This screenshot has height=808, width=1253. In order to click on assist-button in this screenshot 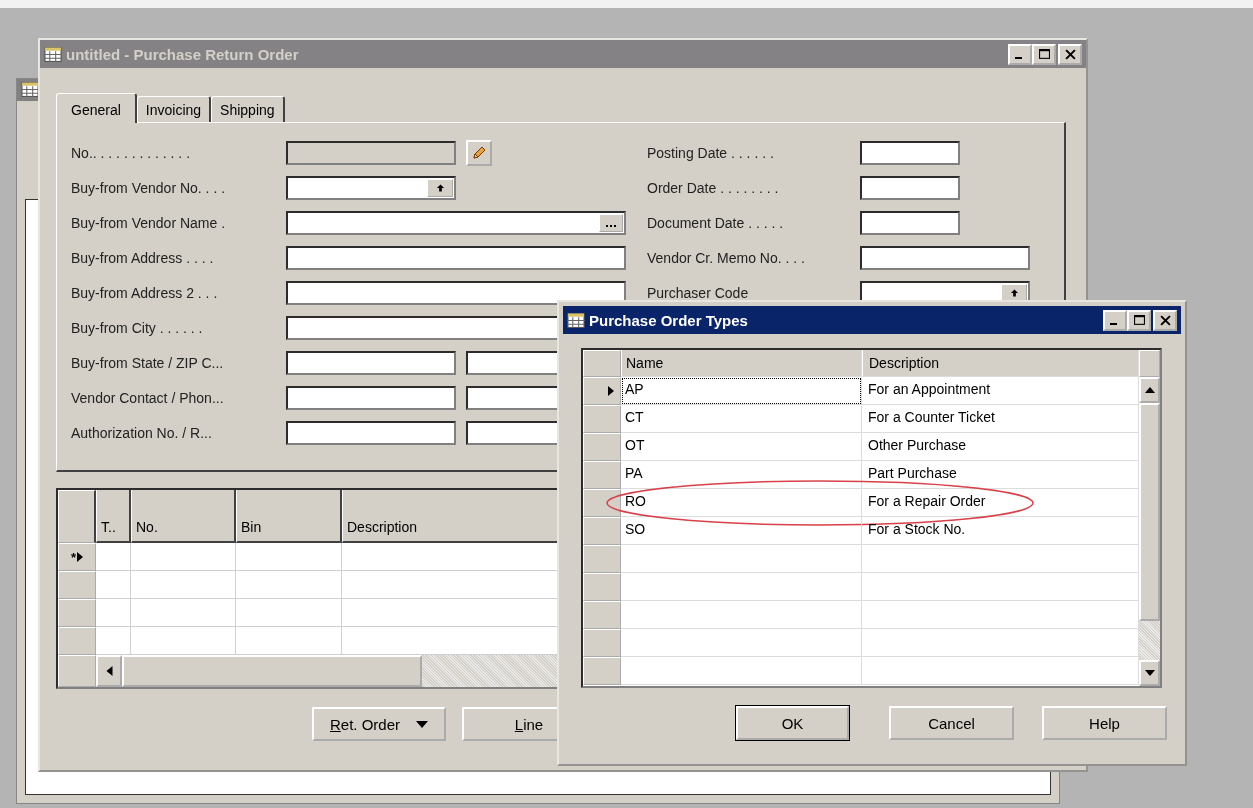, I will do `click(611, 222)`.